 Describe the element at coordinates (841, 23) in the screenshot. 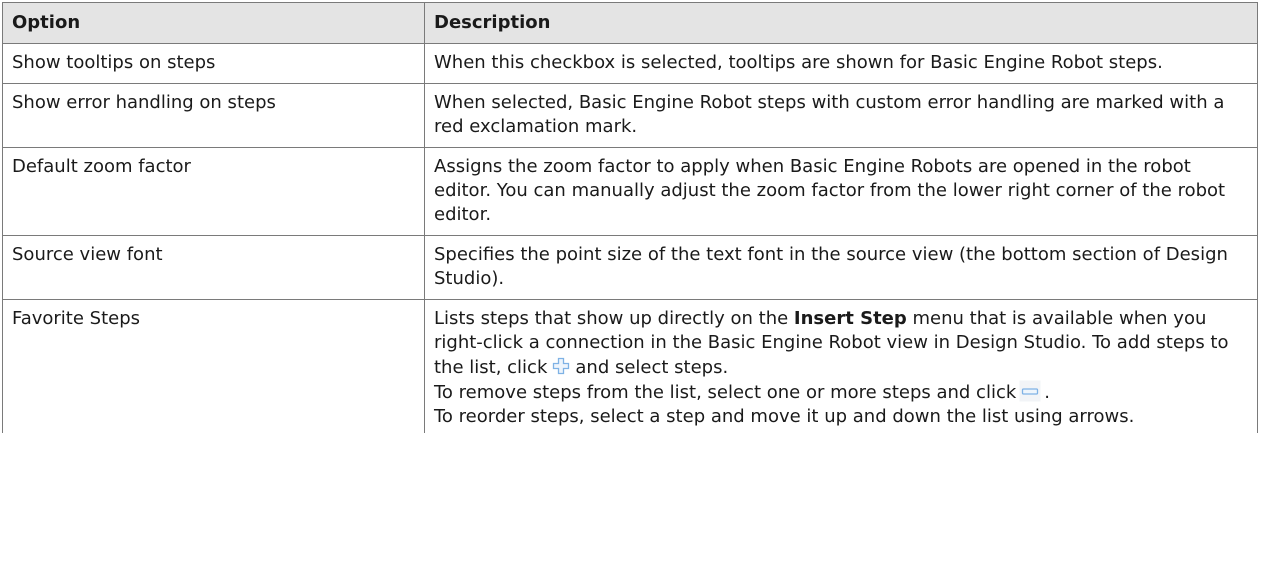

I see `header-description: Description` at that location.